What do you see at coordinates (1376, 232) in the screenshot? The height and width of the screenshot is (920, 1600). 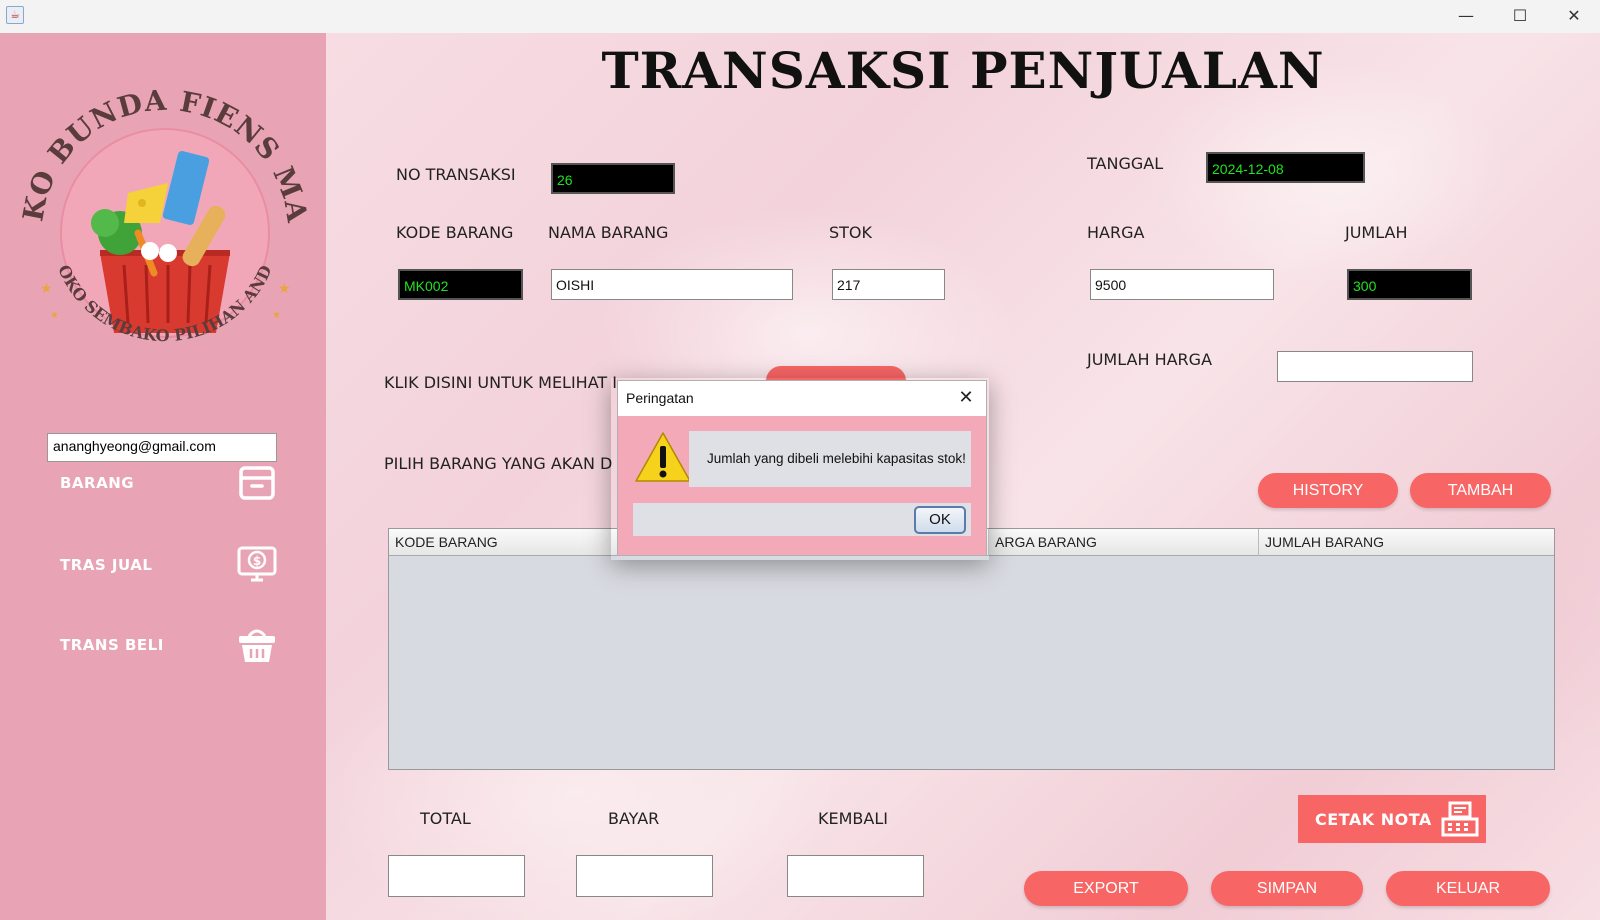 I see `jumlah-label: JUMLAH` at bounding box center [1376, 232].